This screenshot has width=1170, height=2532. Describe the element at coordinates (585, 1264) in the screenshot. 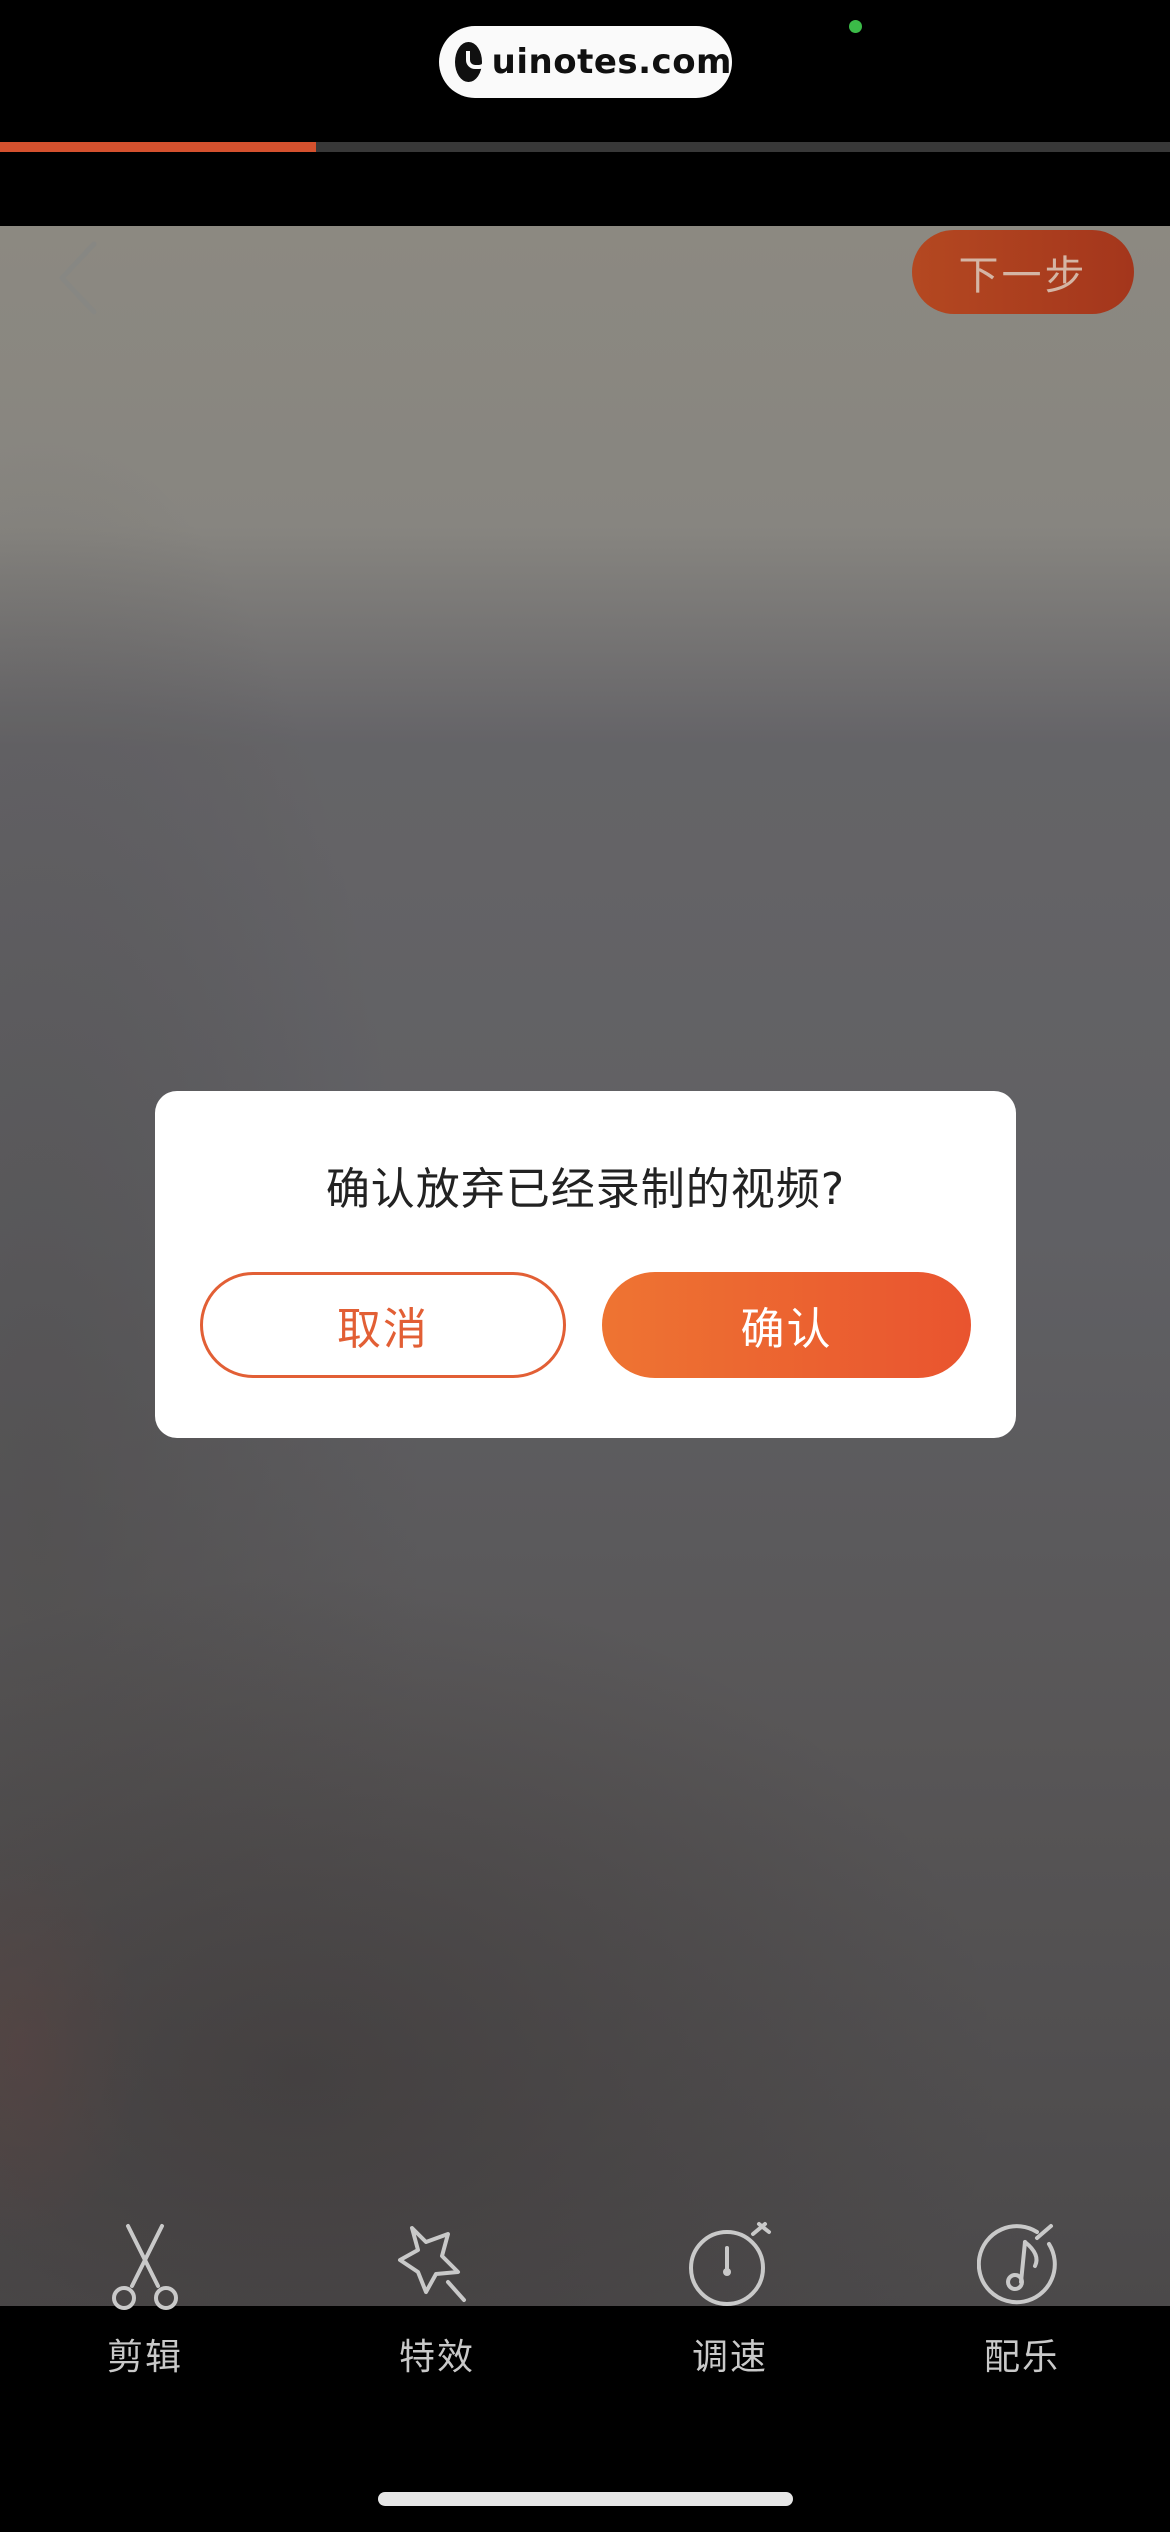

I see `confirm-dialog: 确认放弃已经录制的视频? 取消 确认` at that location.